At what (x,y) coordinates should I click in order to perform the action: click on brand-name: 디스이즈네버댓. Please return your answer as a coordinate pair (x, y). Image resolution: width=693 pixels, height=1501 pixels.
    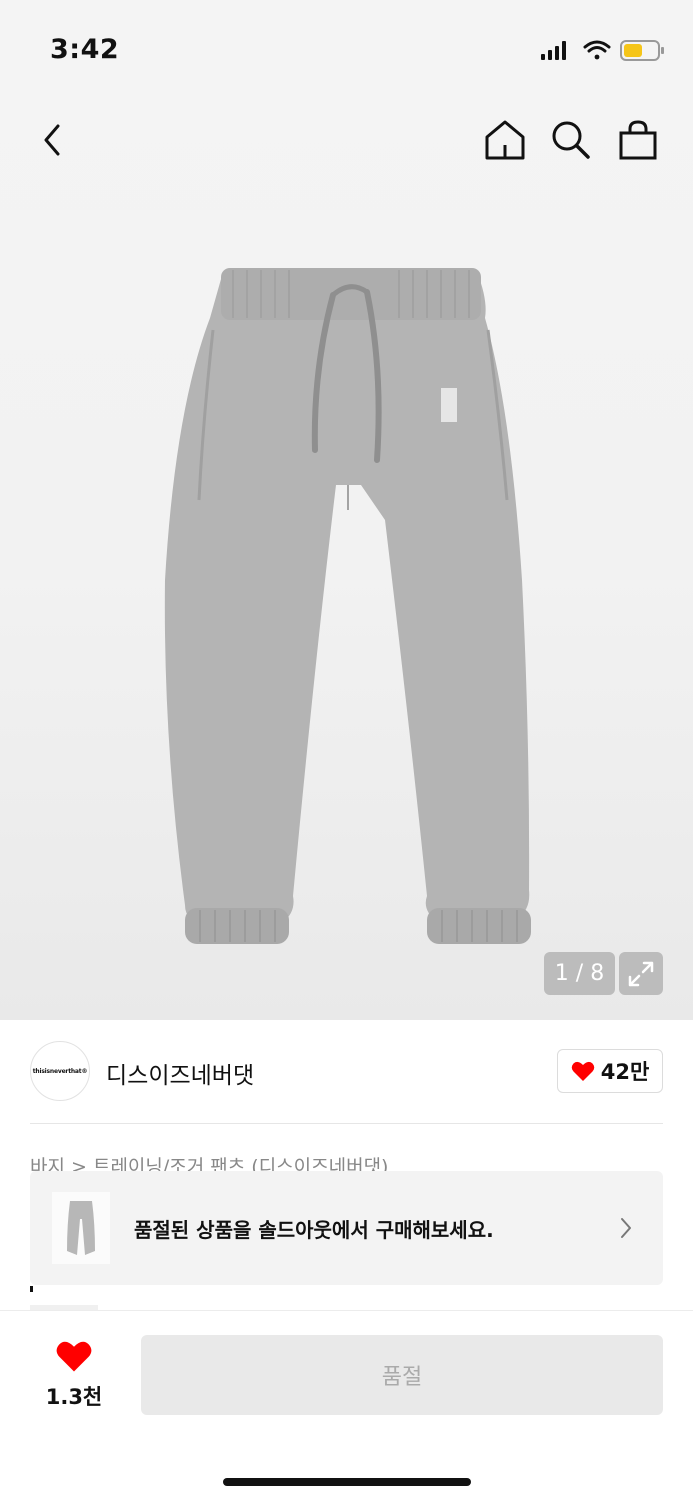
    Looking at the image, I should click on (180, 1073).